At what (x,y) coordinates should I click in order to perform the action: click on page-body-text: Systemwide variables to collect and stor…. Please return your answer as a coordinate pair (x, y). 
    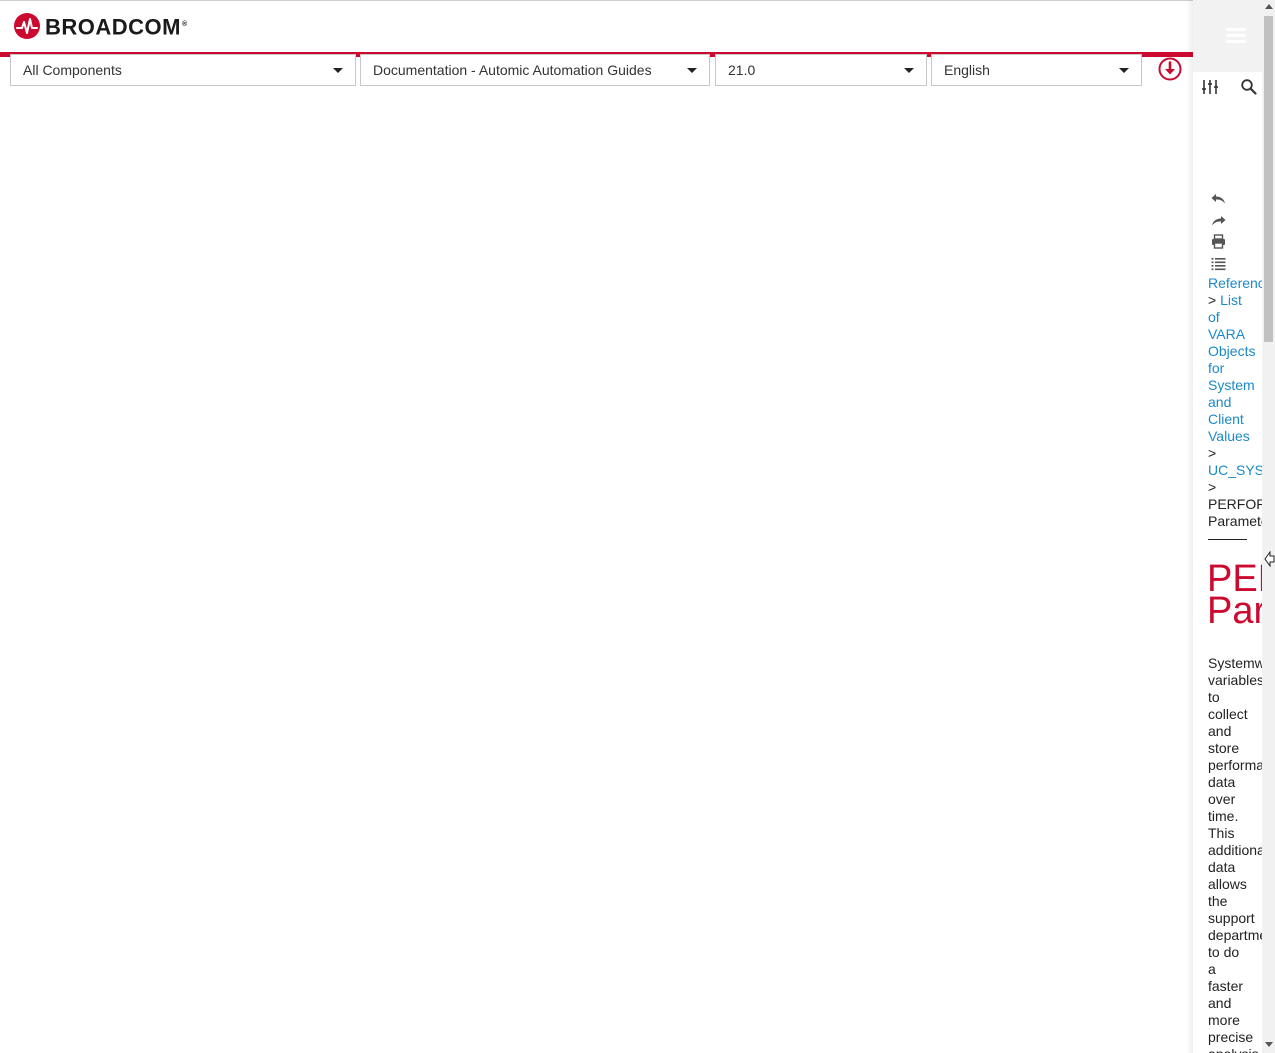
    Looking at the image, I should click on (1235, 854).